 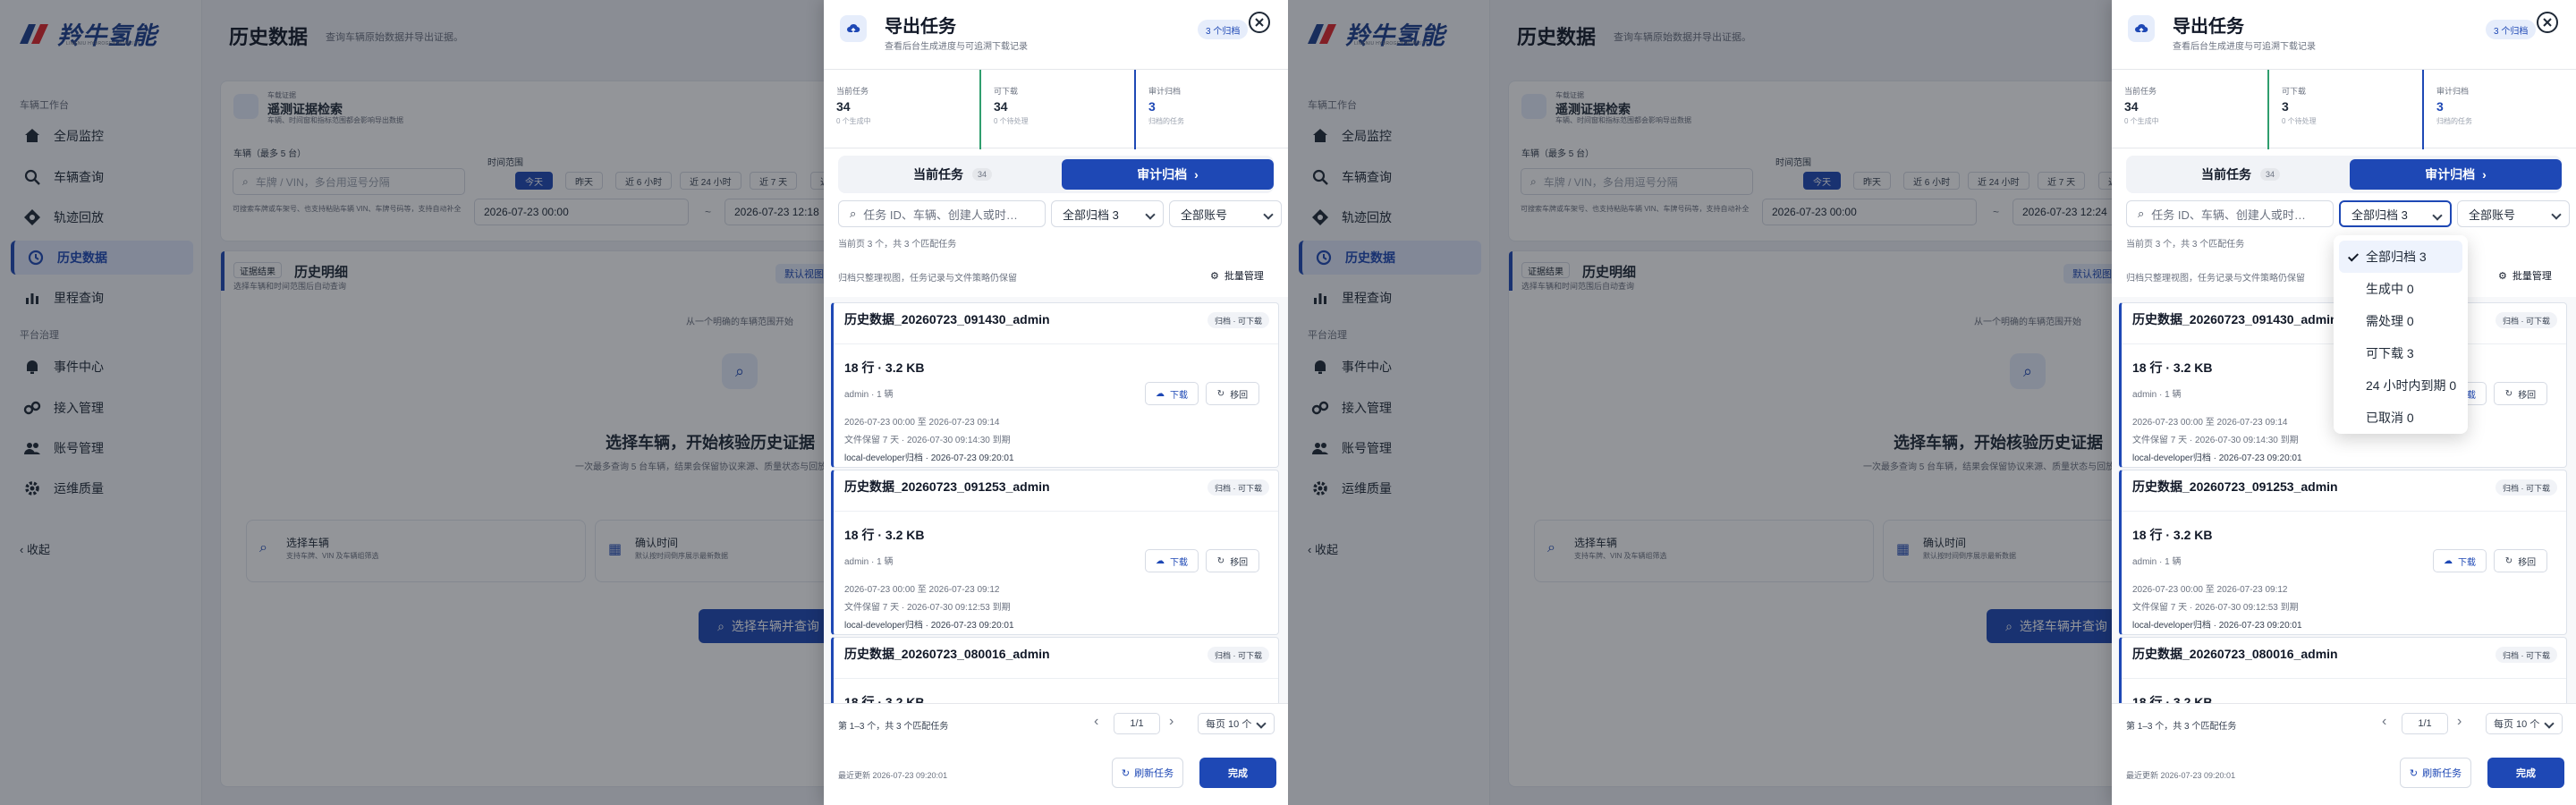 I want to click on stat-downloadable: 可下载 34 0 个待处理, so click(x=1056, y=109).